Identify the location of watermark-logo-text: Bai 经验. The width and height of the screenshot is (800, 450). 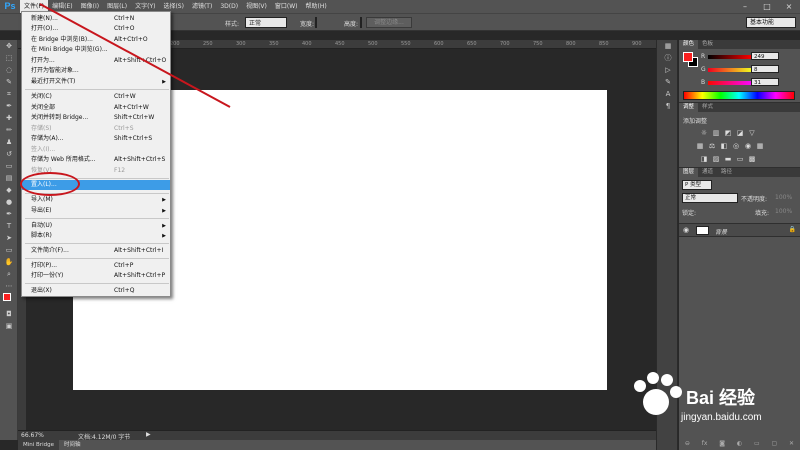
(721, 398).